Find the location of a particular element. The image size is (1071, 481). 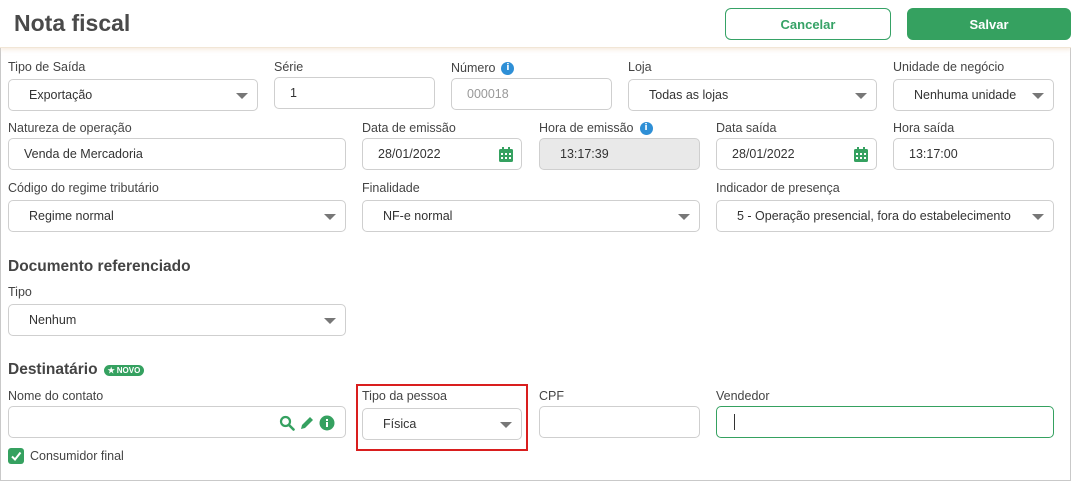

numero-label: Número i is located at coordinates (483, 68).